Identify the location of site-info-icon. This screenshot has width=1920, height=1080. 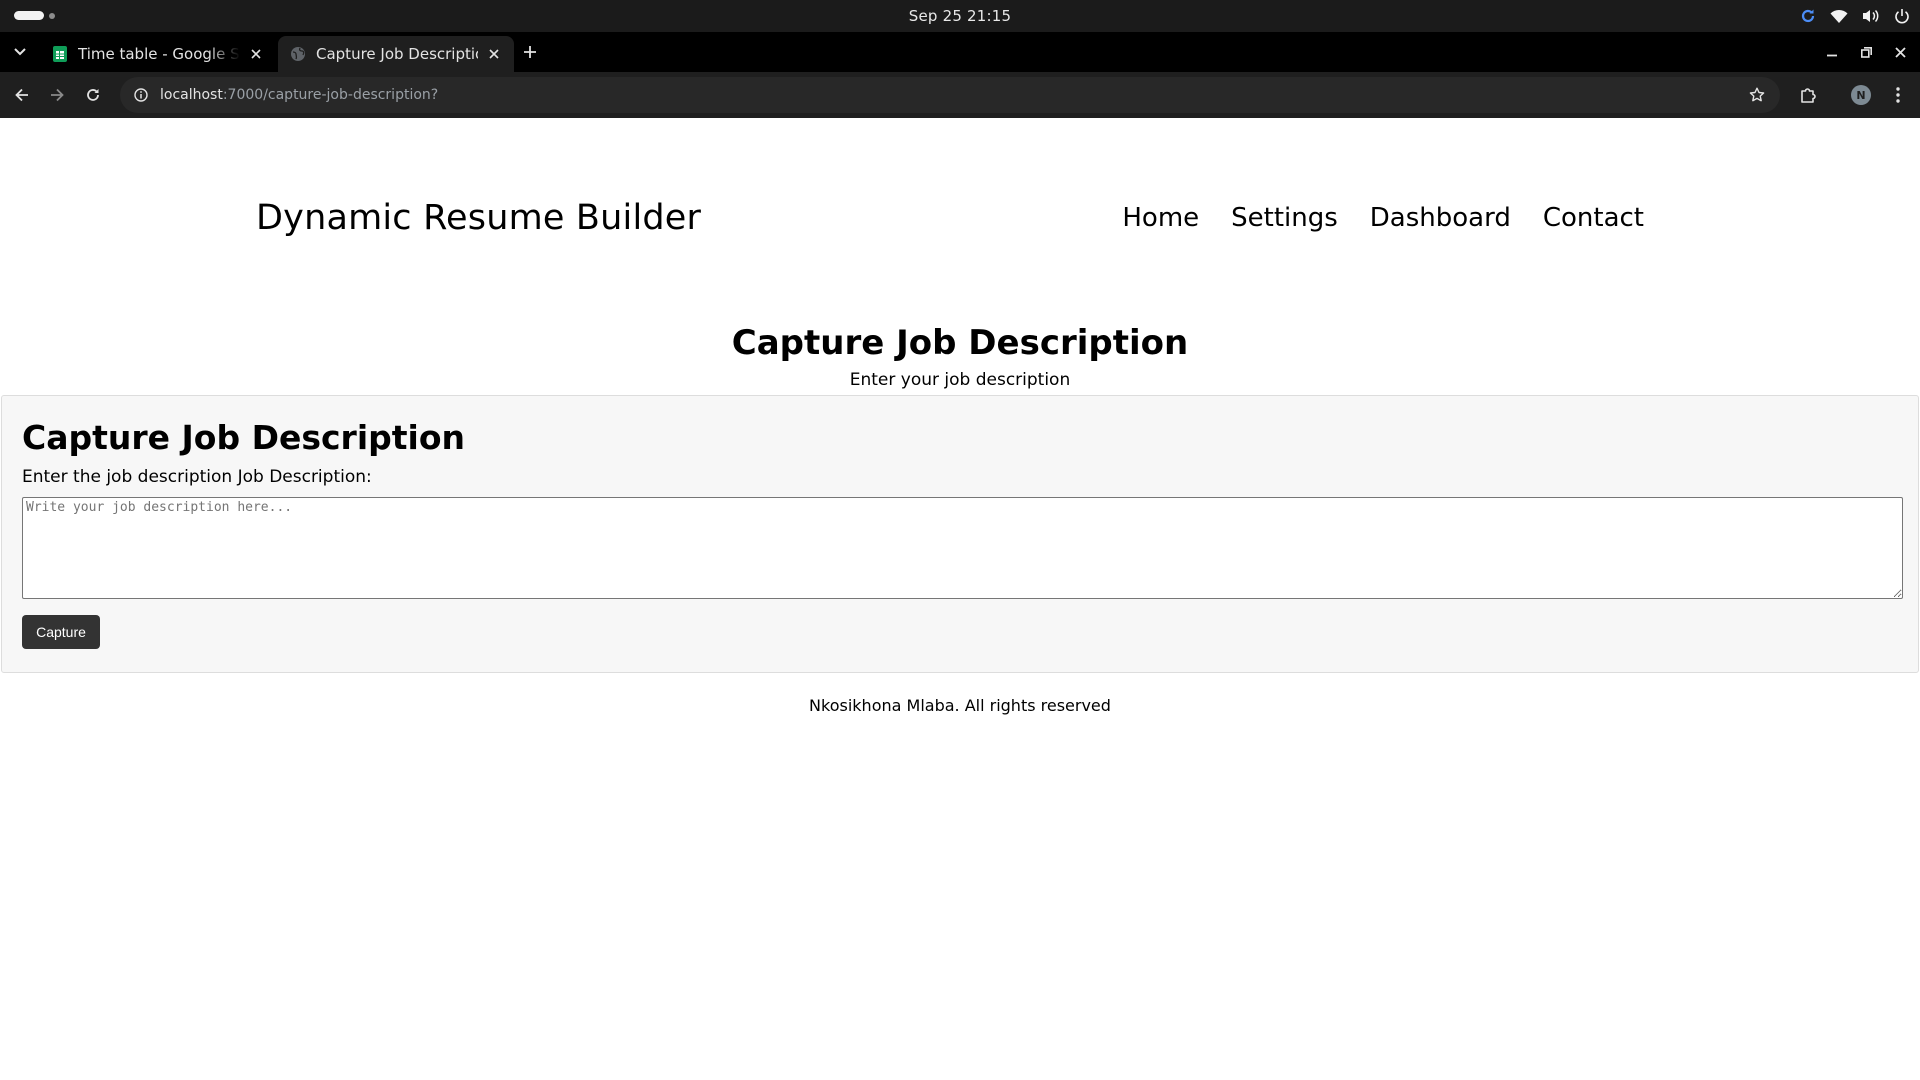
(141, 95).